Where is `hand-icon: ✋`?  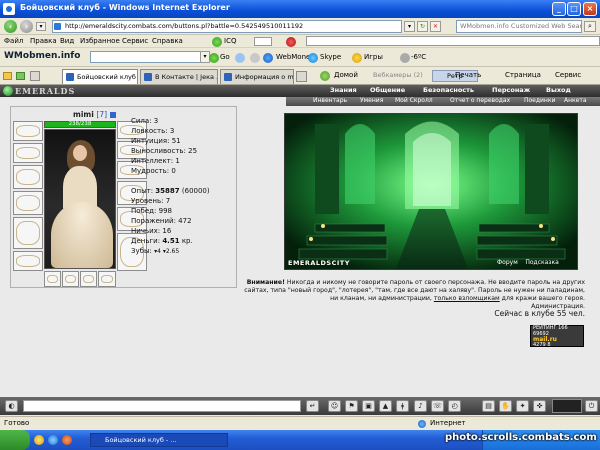 hand-icon: ✋ is located at coordinates (505, 406).